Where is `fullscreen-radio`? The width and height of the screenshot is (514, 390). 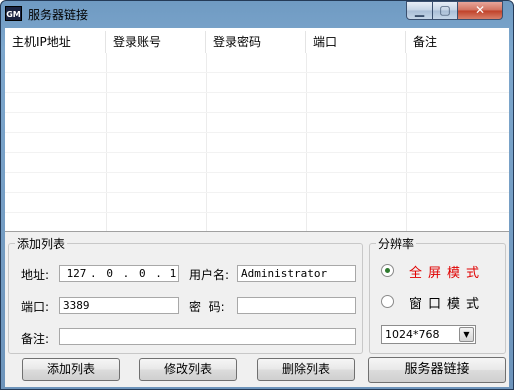
fullscreen-radio is located at coordinates (387, 270).